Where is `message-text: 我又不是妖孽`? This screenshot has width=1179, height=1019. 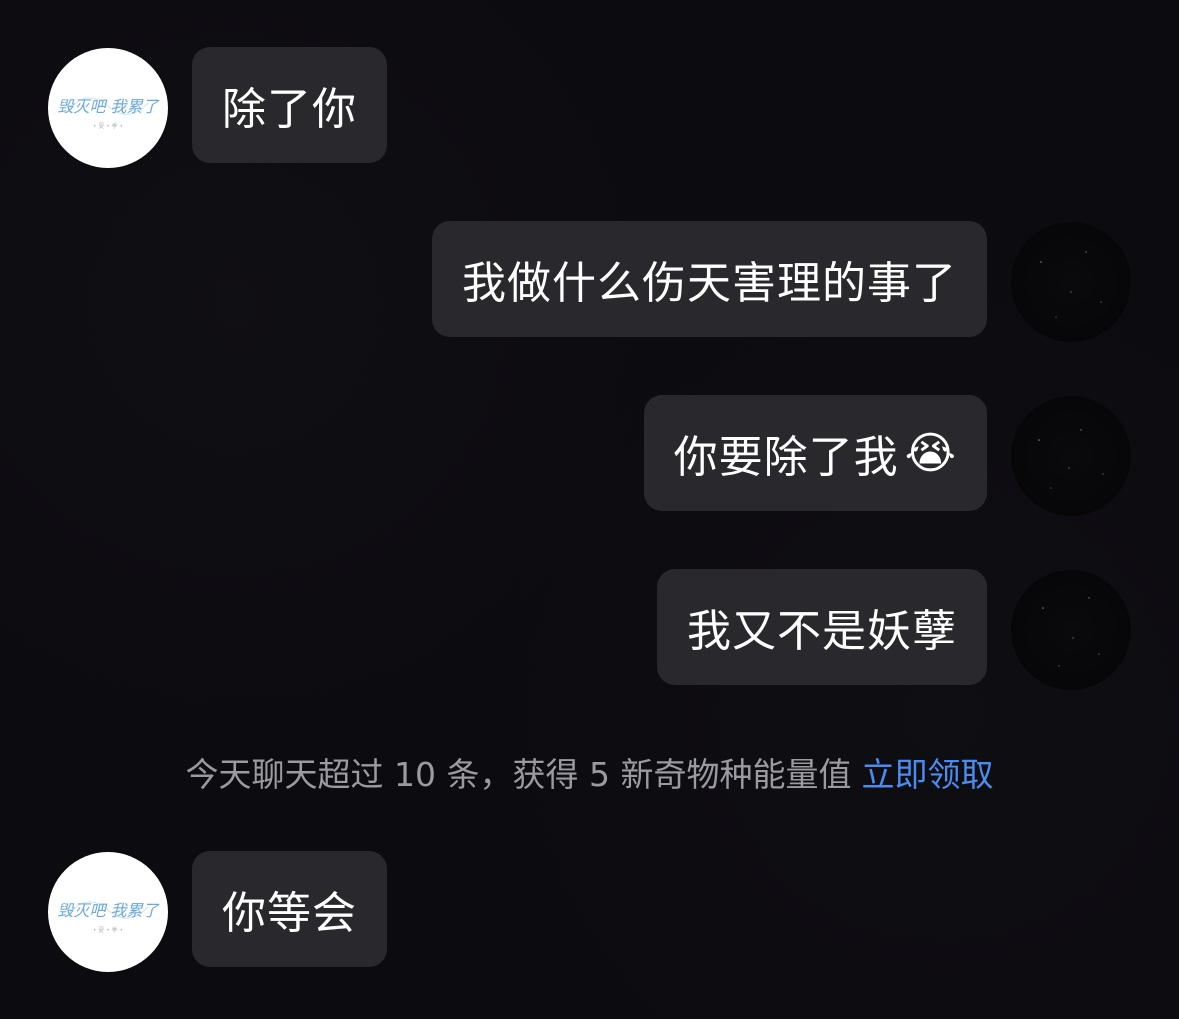
message-text: 我又不是妖孽 is located at coordinates (822, 631).